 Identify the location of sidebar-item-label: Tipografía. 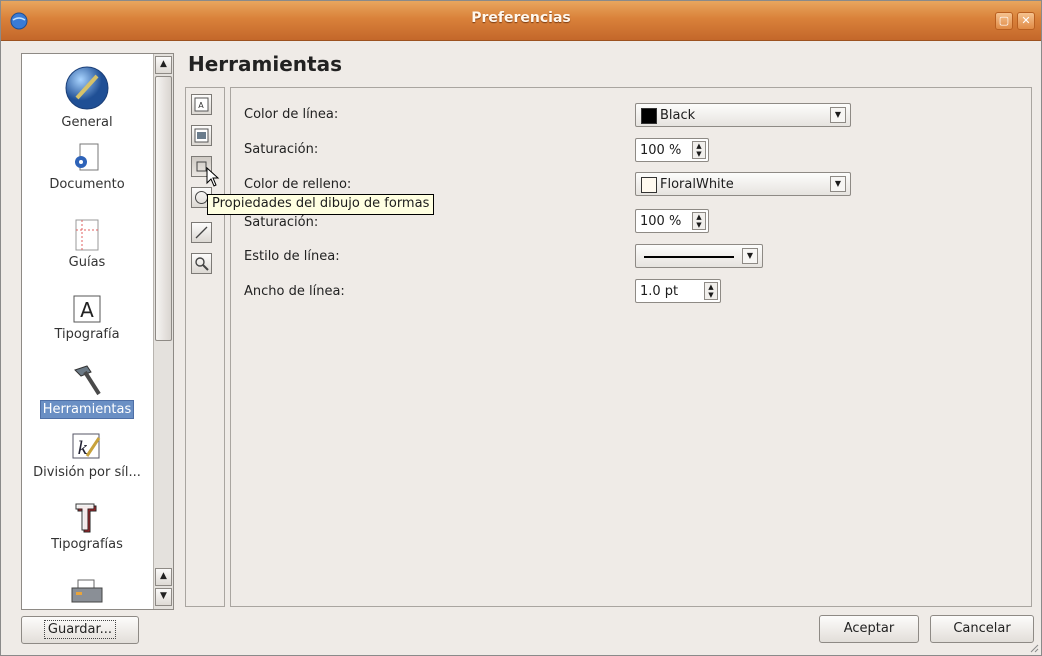
(87, 334).